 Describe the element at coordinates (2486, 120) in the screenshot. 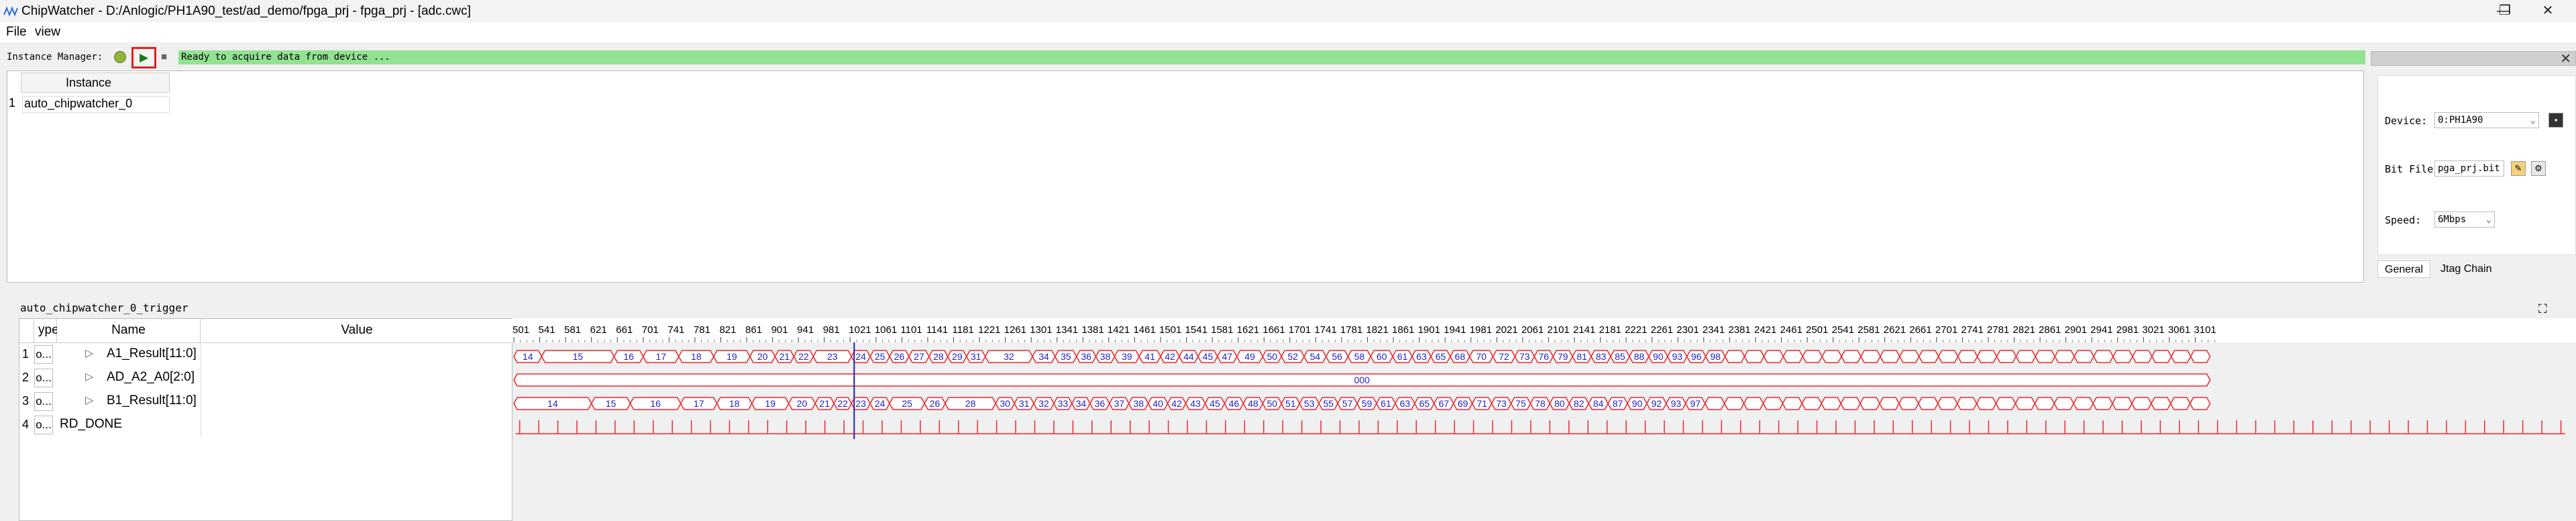

I see `device-select: 0:PH1A90 ⌄` at that location.